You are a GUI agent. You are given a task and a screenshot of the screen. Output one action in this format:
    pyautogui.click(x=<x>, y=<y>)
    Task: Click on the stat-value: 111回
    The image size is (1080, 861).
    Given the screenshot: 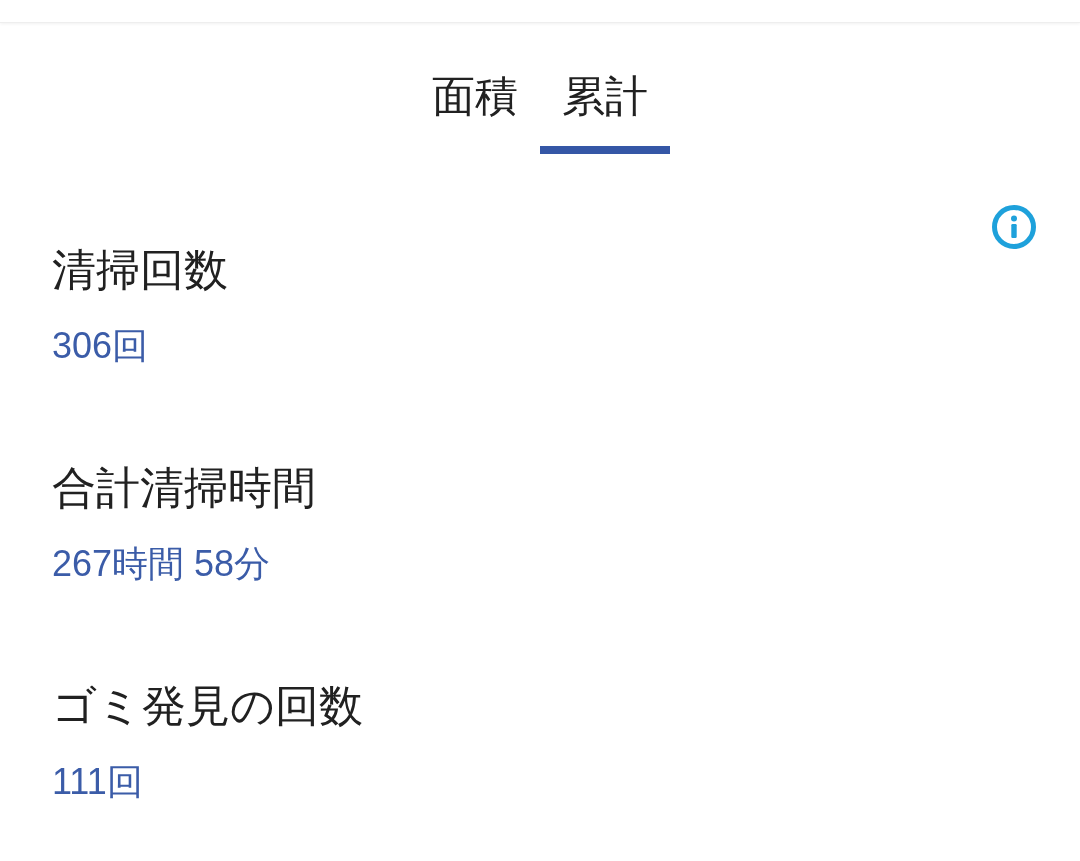 What is the action you would take?
    pyautogui.click(x=97, y=782)
    